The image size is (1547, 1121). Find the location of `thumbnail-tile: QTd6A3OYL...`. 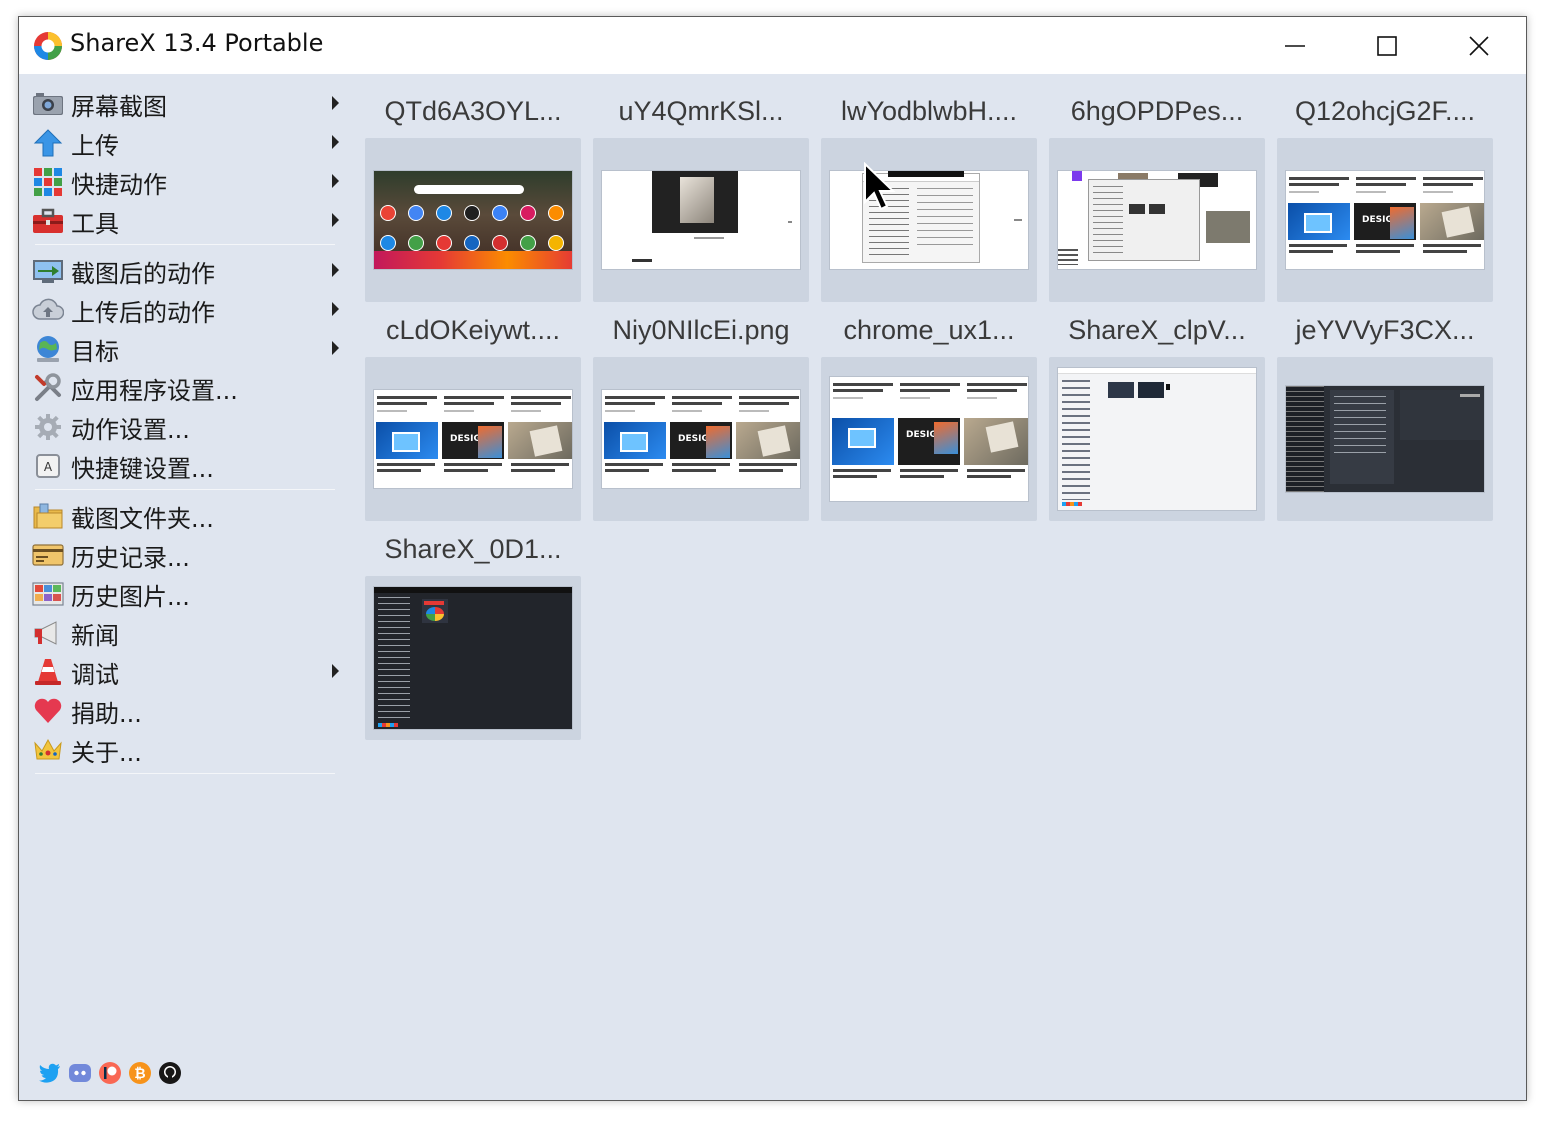

thumbnail-tile: QTd6A3OYL... is located at coordinates (473, 193).